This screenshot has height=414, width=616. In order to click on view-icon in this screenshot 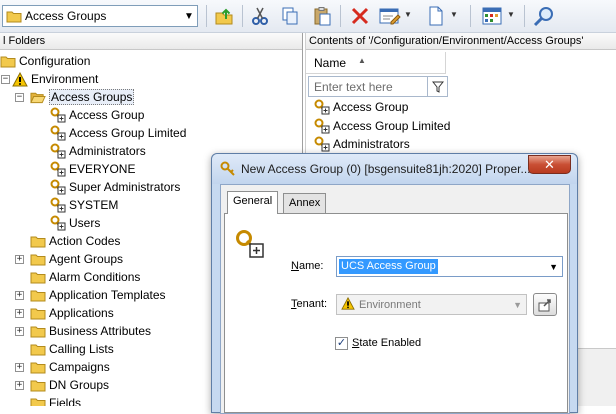, I will do `click(492, 16)`.